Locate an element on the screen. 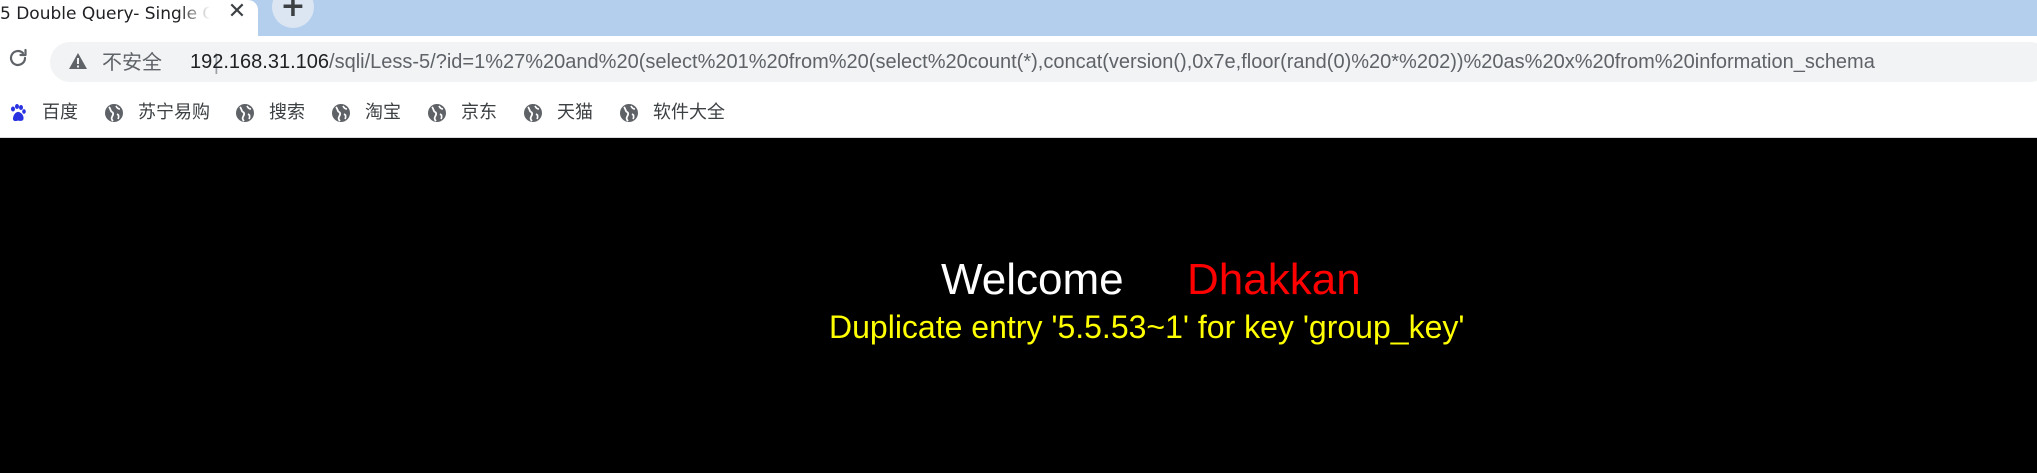 The width and height of the screenshot is (2037, 473). reload-icon is located at coordinates (18, 58).